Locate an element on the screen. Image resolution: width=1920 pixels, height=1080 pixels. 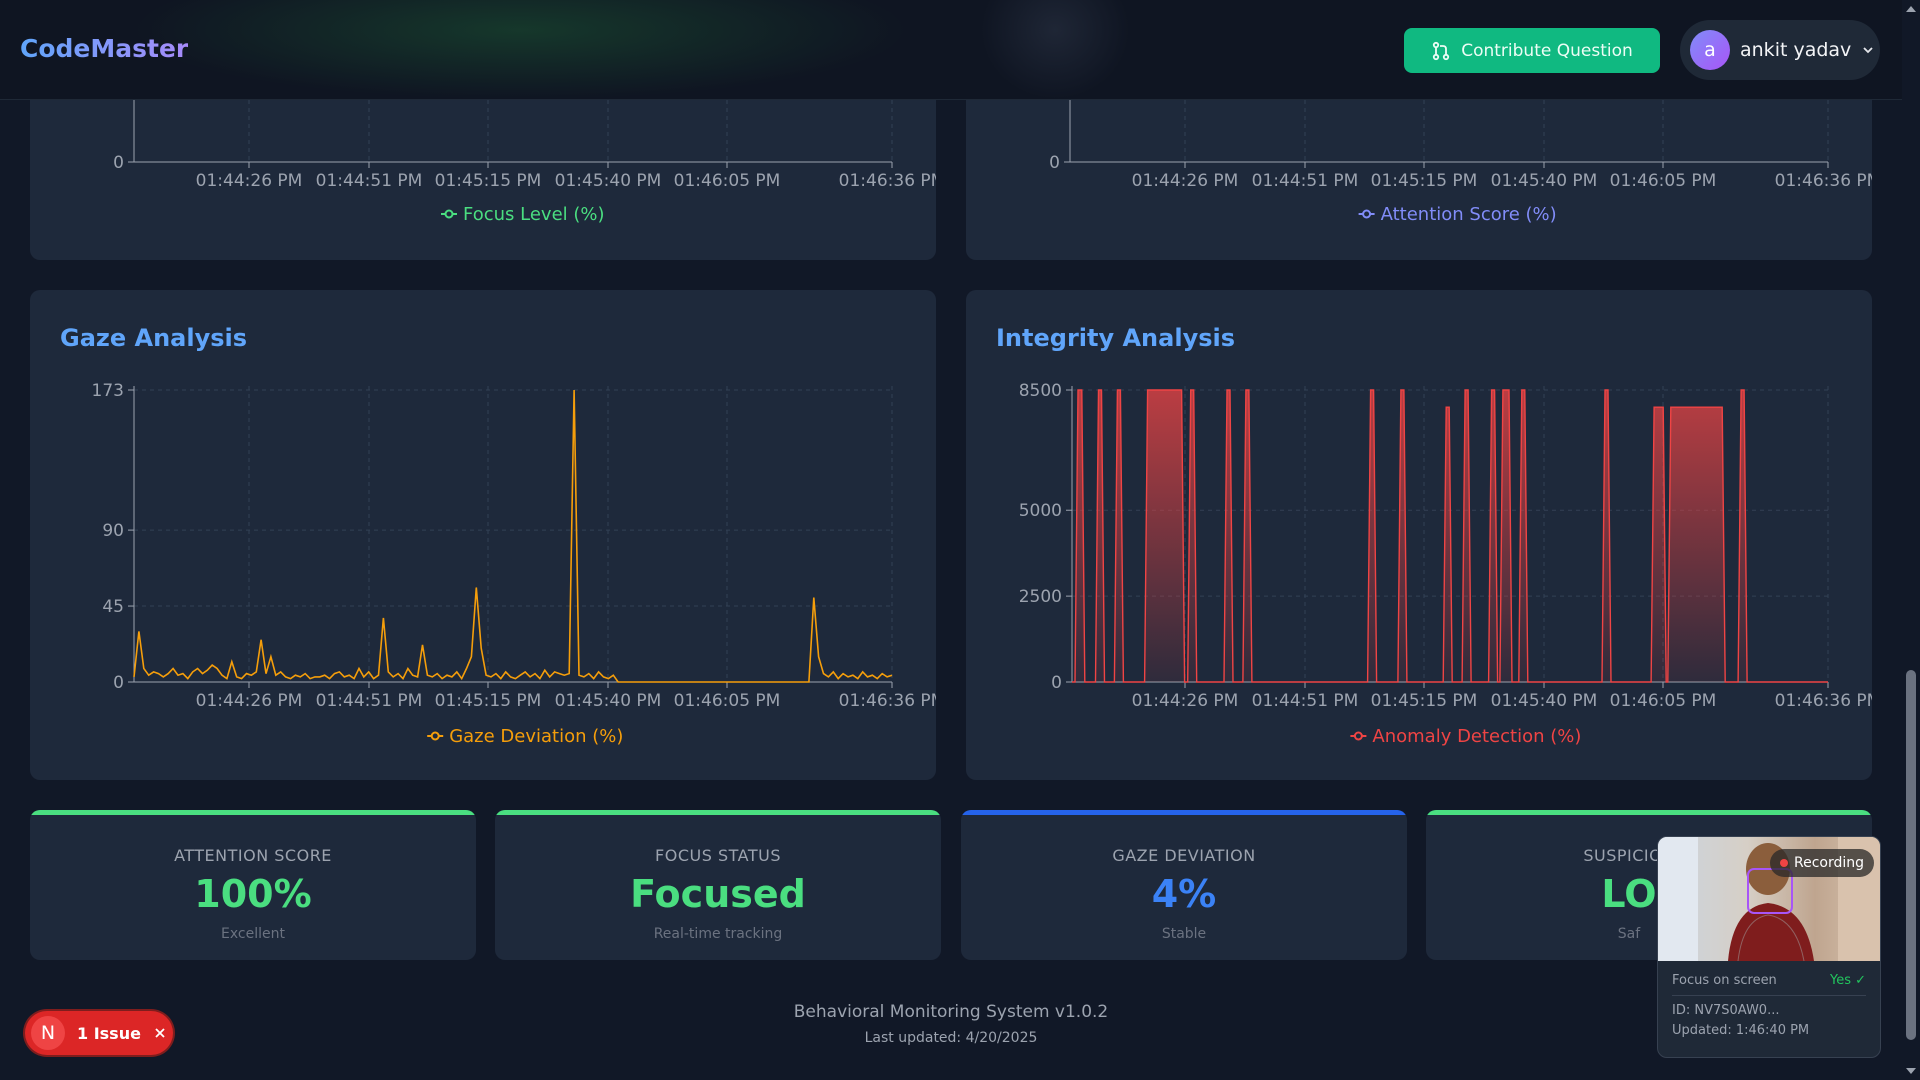
gaze-deviation-card: GAZE DEVIATION 4% Stable is located at coordinates (1184, 885).